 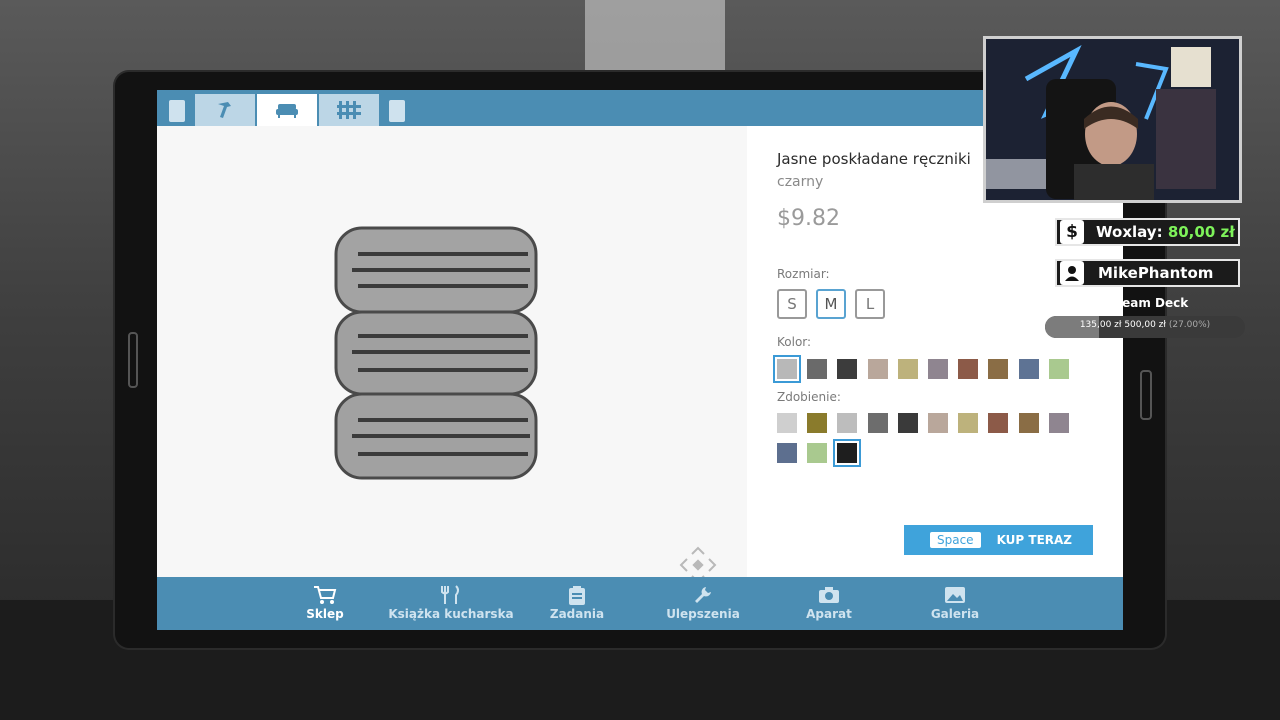 What do you see at coordinates (792, 304) in the screenshot?
I see `size-option-s: S` at bounding box center [792, 304].